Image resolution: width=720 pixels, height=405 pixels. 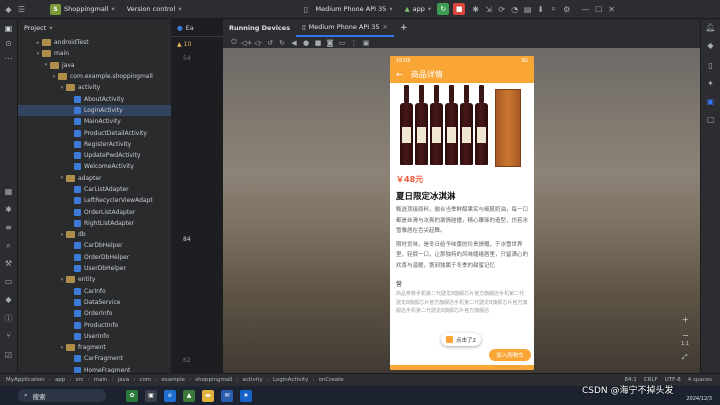 What do you see at coordinates (94, 121) in the screenshot?
I see `tree-item: MainActivity` at bounding box center [94, 121].